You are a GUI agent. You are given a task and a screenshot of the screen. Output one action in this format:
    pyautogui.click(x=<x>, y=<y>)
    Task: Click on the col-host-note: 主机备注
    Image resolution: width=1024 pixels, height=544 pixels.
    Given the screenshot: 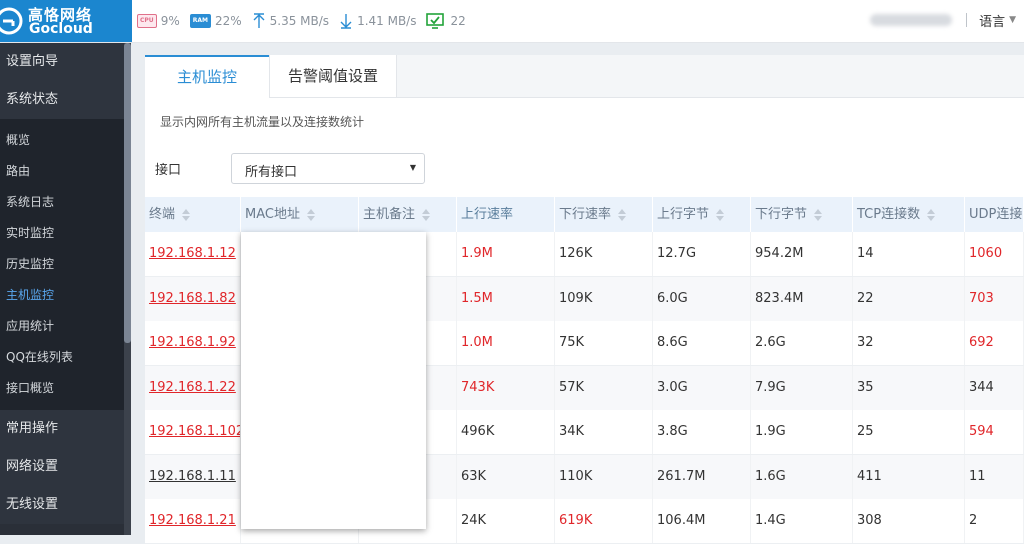 What is the action you would take?
    pyautogui.click(x=408, y=214)
    